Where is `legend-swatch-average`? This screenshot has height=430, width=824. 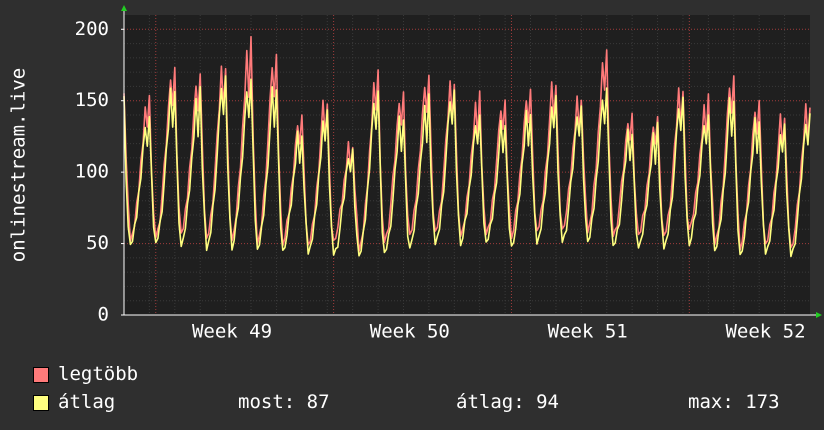
legend-swatch-average is located at coordinates (41, 403).